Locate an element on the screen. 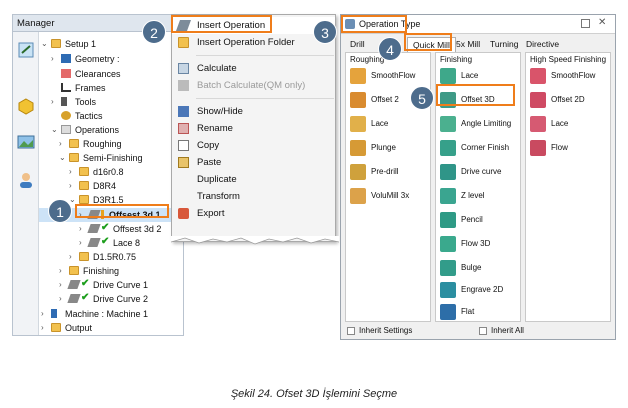  tree-item-drive-curve-2: › ✔ Drive Curve 2 is located at coordinates (111, 299).